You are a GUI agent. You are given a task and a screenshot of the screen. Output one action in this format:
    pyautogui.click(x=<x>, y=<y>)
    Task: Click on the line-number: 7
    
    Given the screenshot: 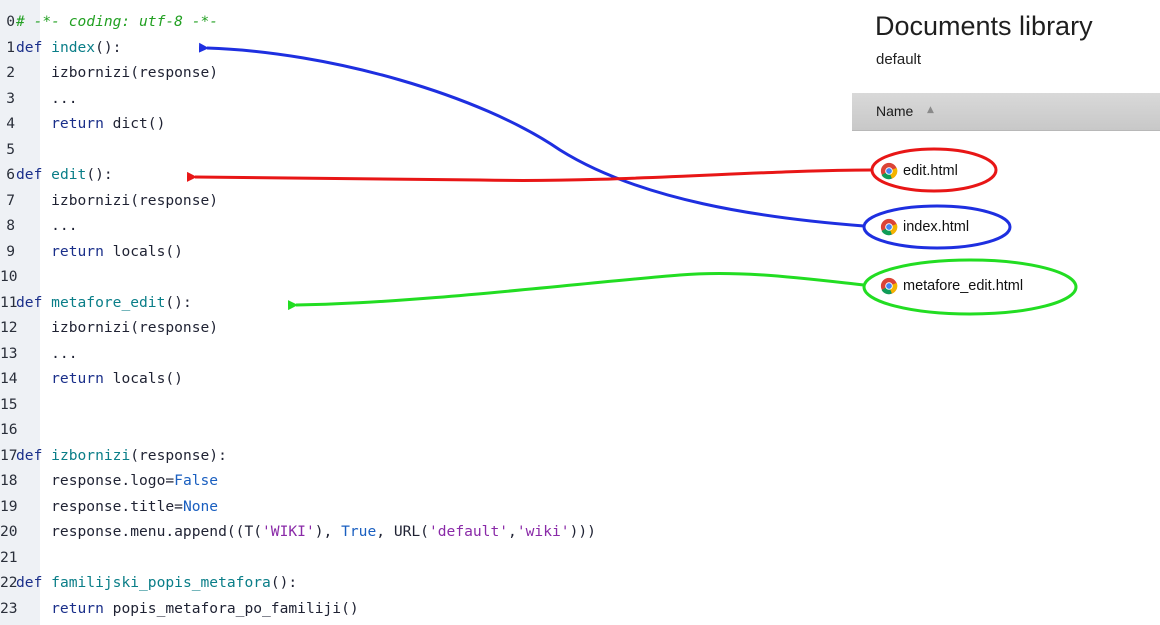 What is the action you would take?
    pyautogui.click(x=10, y=200)
    